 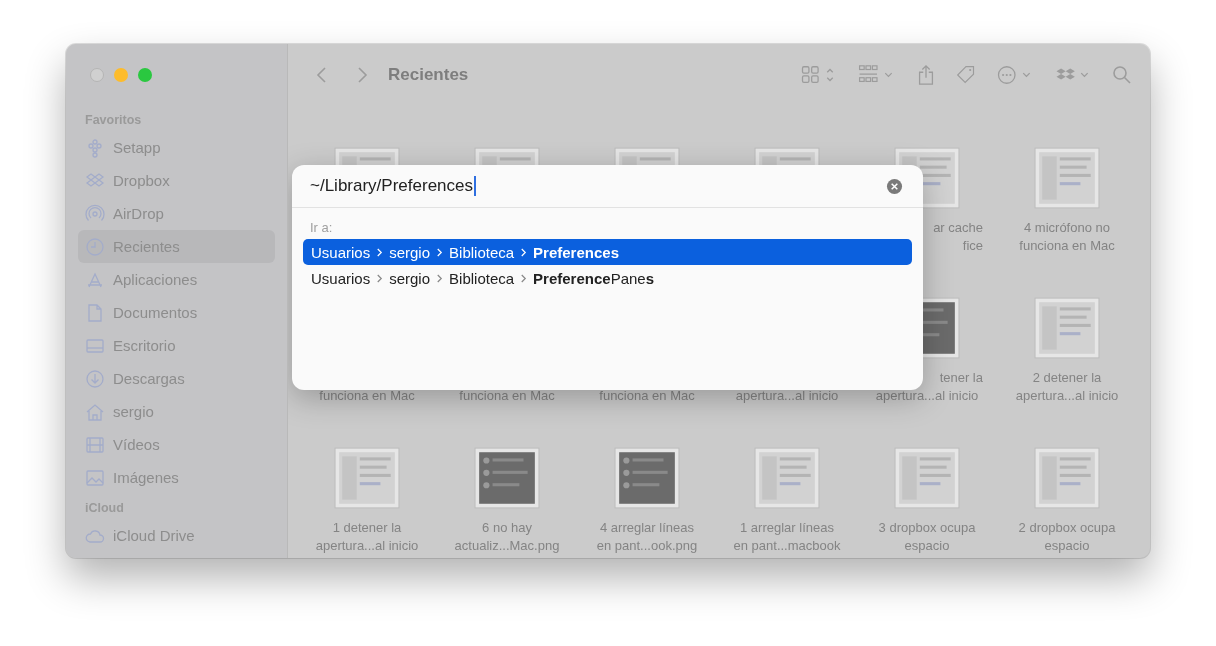 What do you see at coordinates (145, 75) in the screenshot?
I see `zoom-button` at bounding box center [145, 75].